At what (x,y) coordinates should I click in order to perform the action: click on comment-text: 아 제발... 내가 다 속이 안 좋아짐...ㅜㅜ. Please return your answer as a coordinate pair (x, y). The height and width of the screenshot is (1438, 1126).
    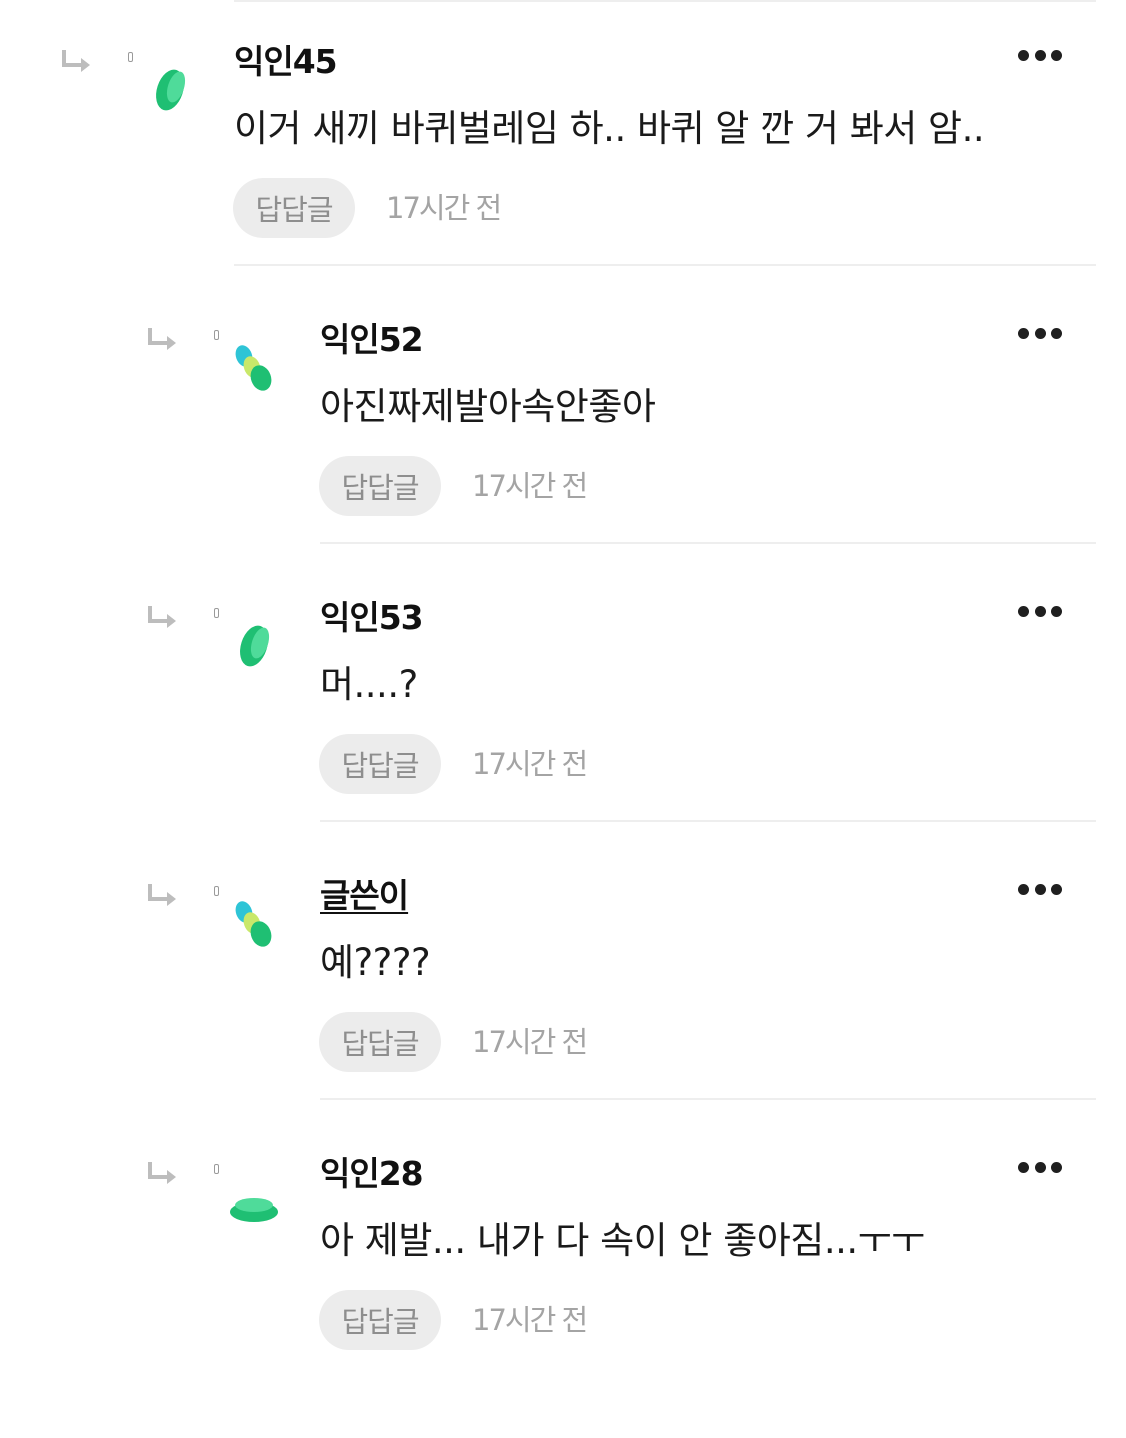
    Looking at the image, I should click on (622, 1240).